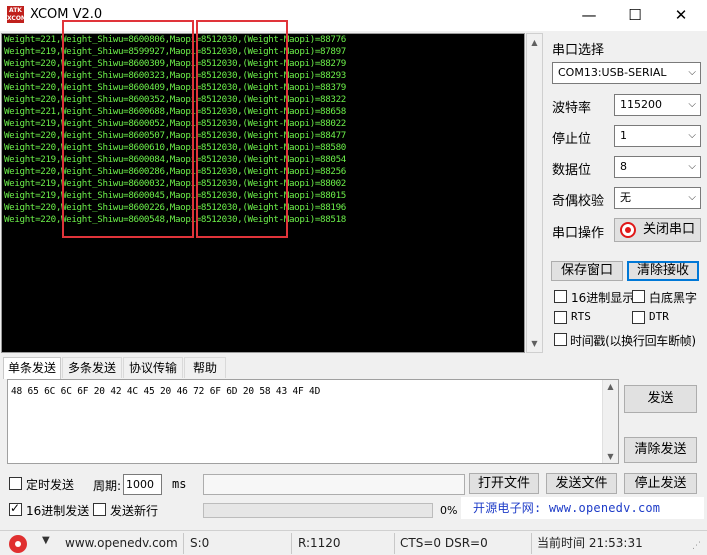 The width and height of the screenshot is (707, 555). What do you see at coordinates (669, 229) in the screenshot?
I see `close-port-label: 关闭串口` at bounding box center [669, 229].